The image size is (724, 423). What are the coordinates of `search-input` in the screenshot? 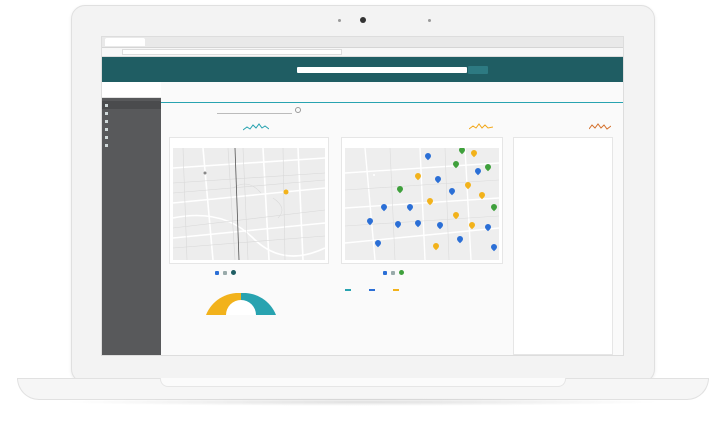 It's located at (382, 70).